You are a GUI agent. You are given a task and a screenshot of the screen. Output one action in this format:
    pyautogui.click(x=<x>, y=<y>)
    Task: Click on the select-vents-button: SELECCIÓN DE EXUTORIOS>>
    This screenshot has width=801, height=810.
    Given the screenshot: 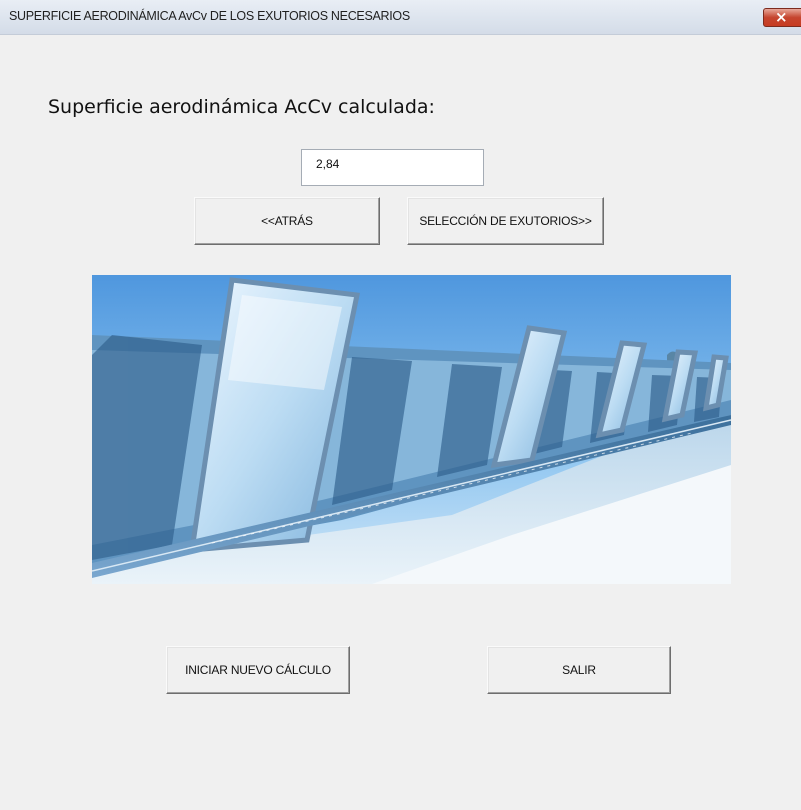 What is the action you would take?
    pyautogui.click(x=505, y=221)
    